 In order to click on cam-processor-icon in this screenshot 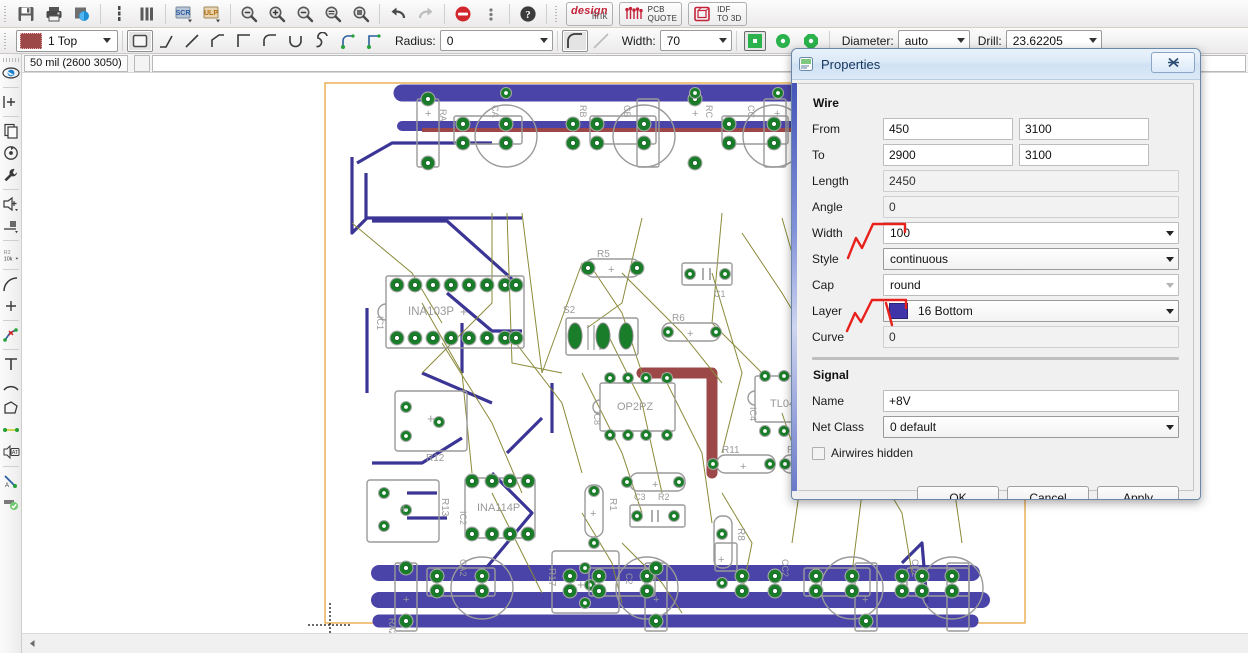, I will do `click(119, 14)`.